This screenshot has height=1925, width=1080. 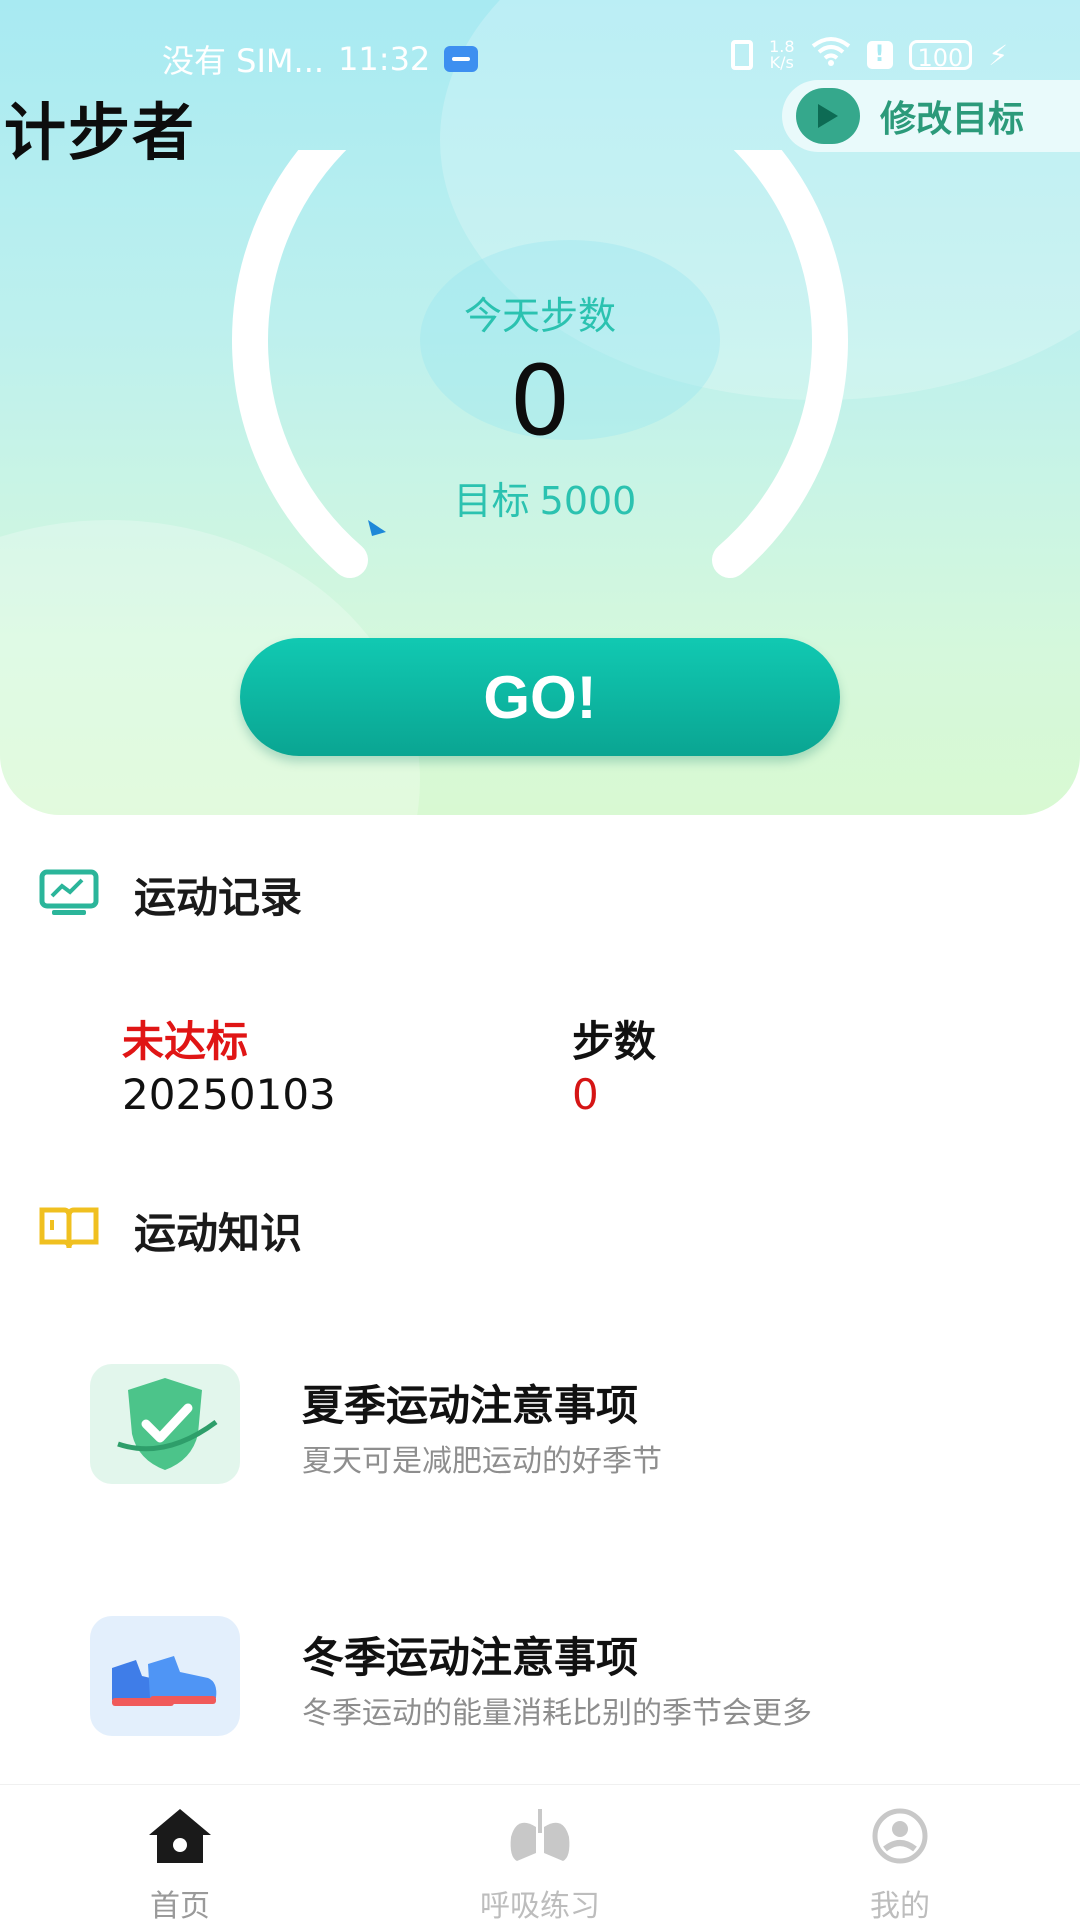 I want to click on nav-home-label: 首页, so click(x=180, y=1906).